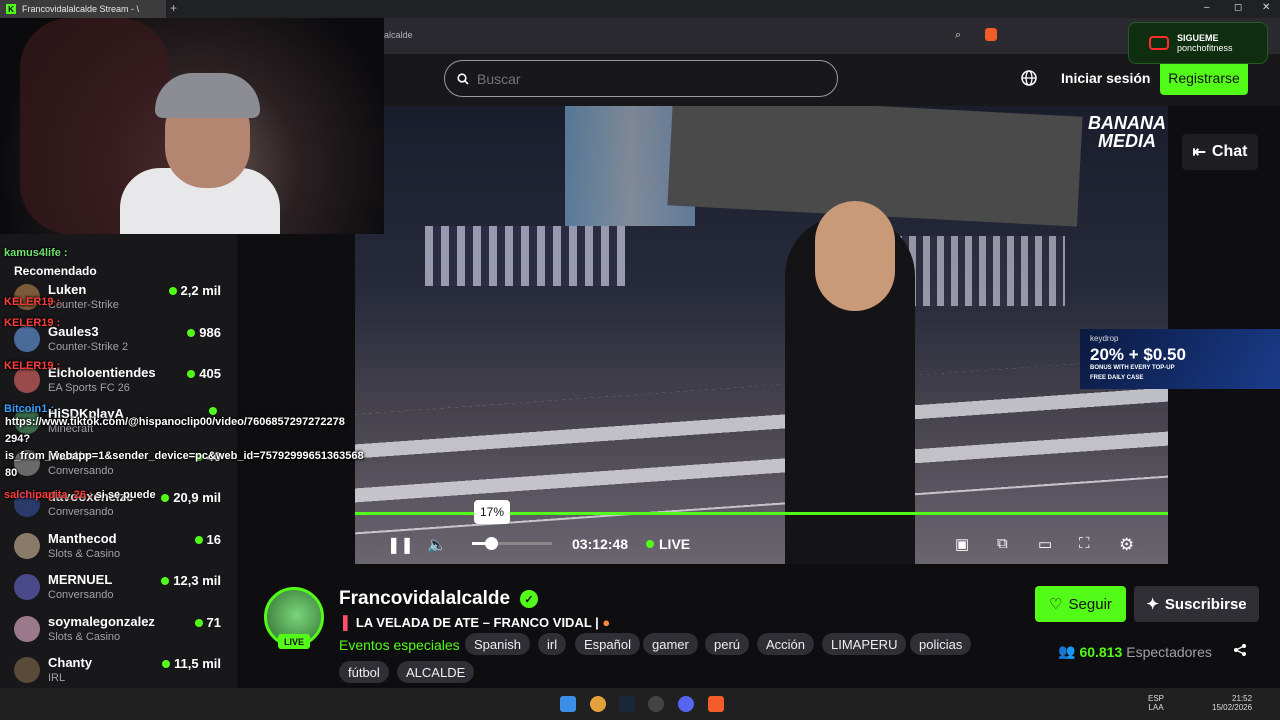  I want to click on settings-gear-icon: ⚙, so click(1126, 545).